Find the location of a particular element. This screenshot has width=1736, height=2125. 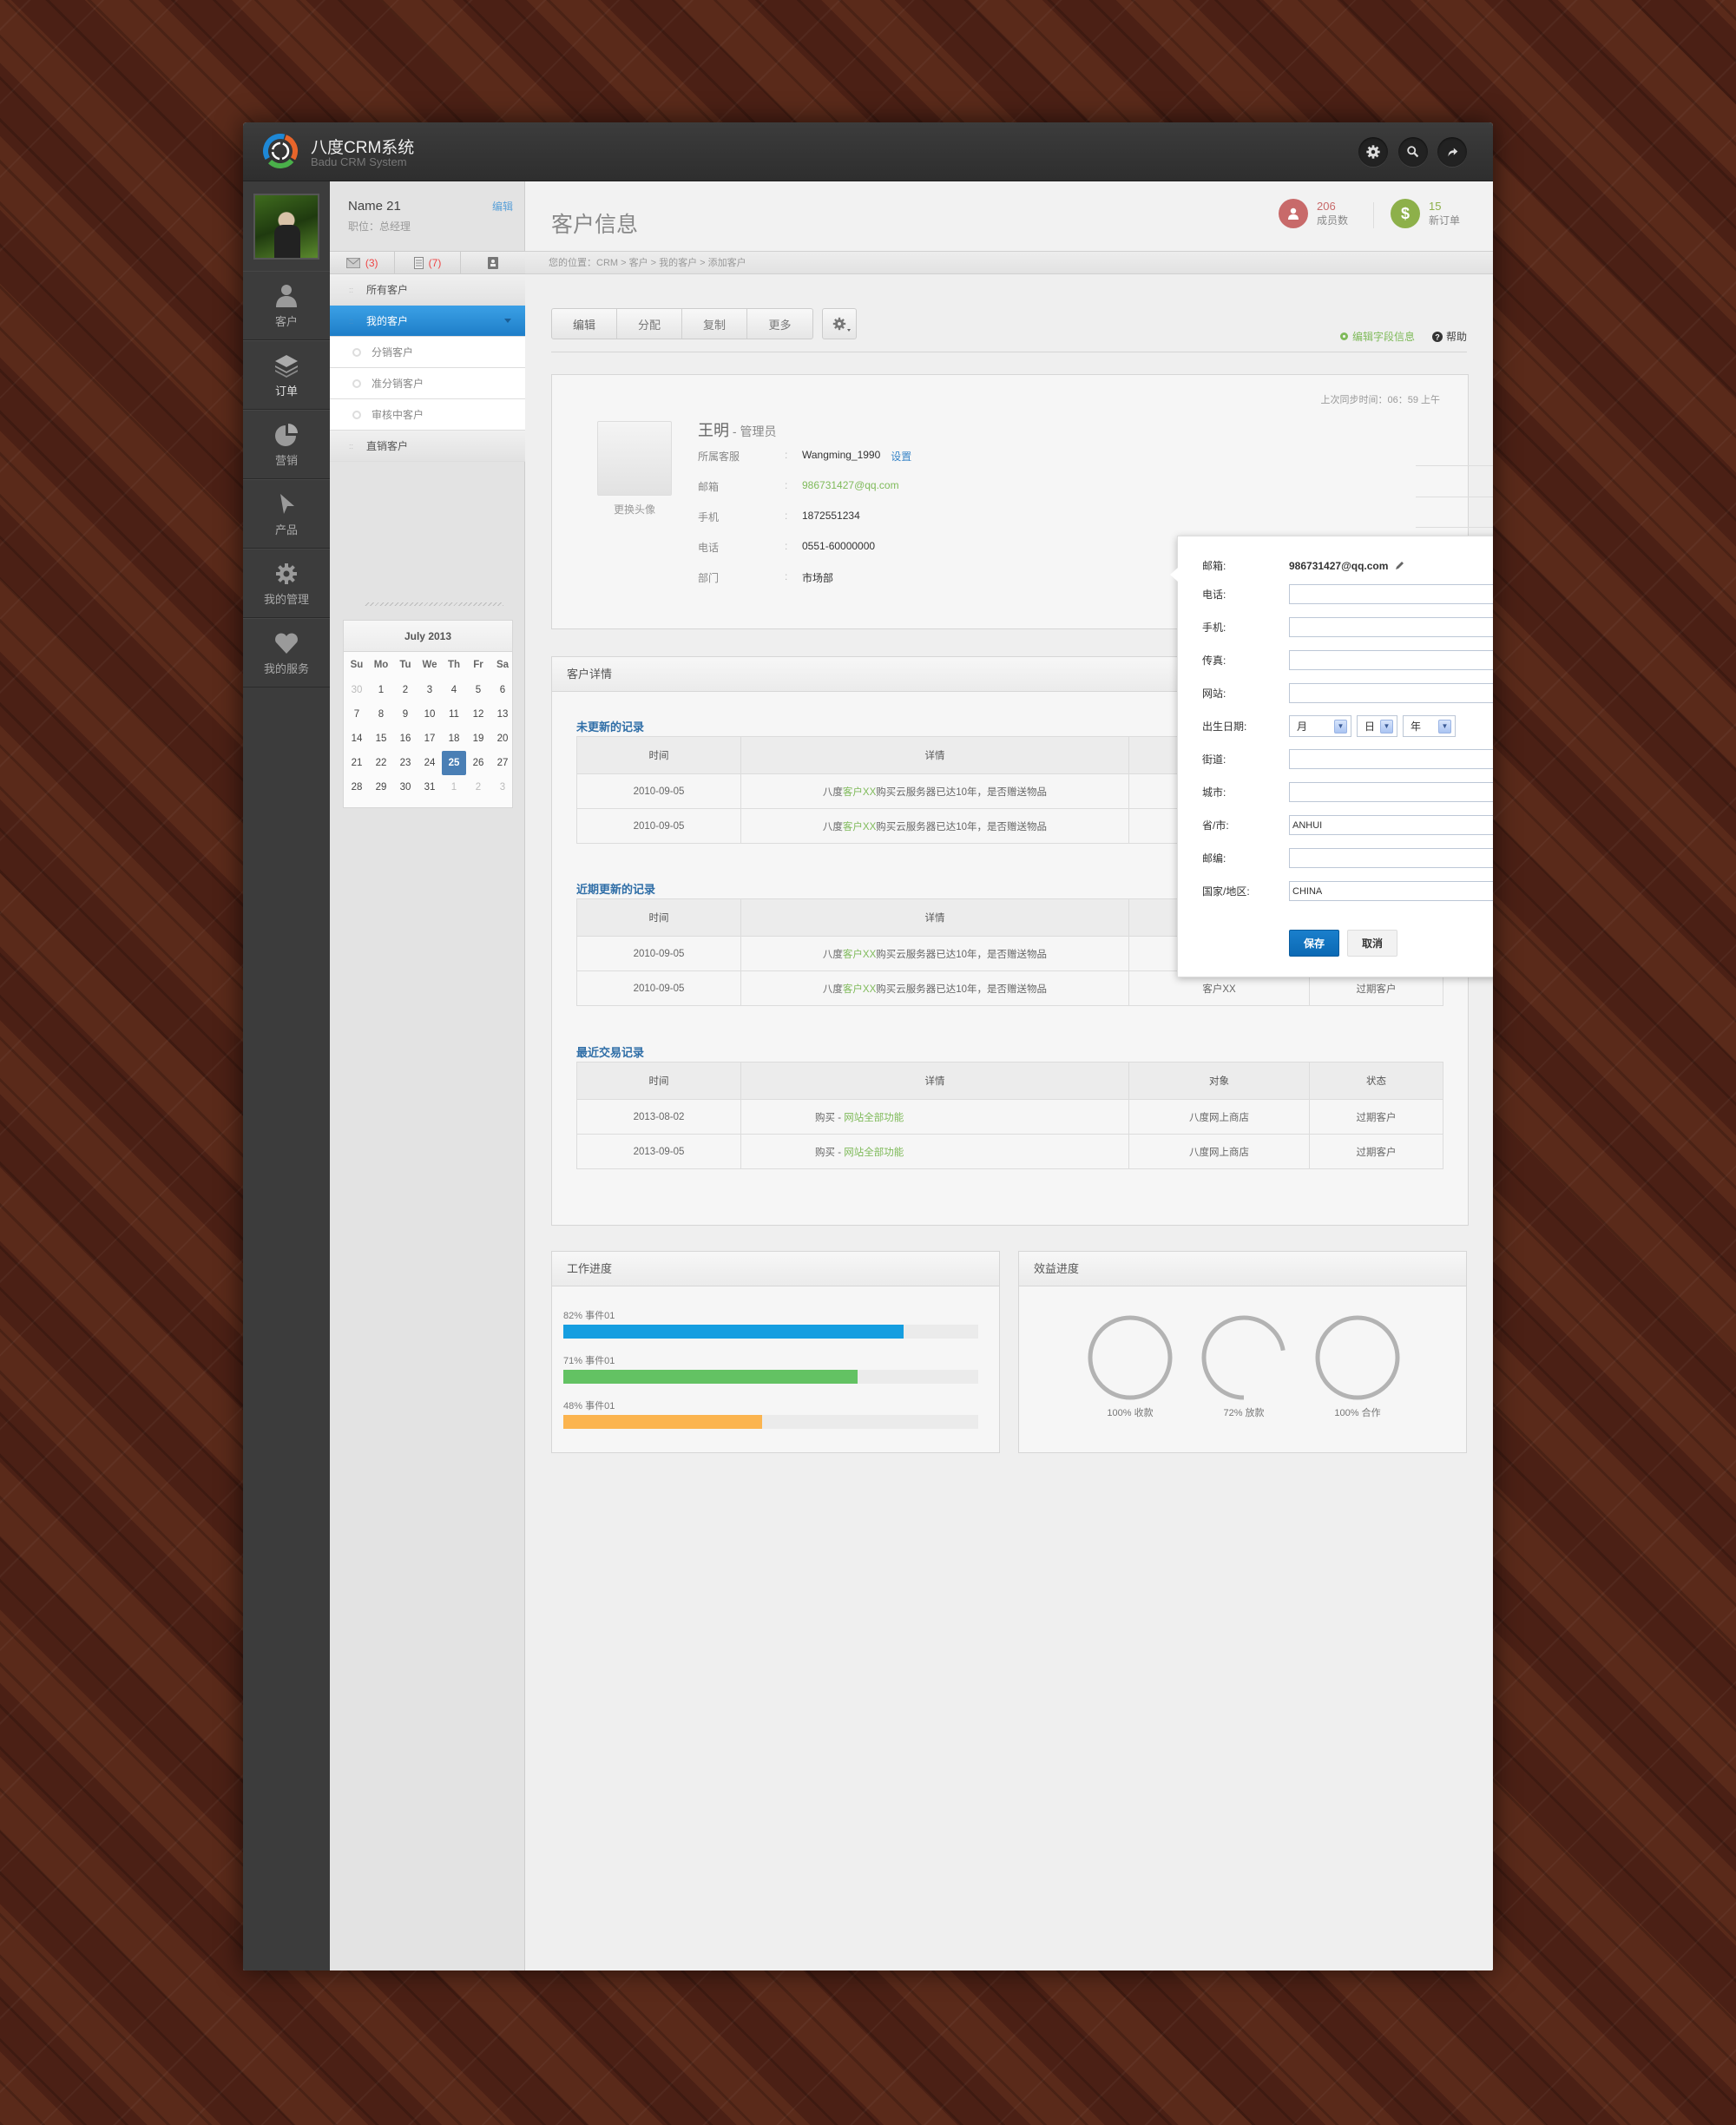

calendar-day: 19 is located at coordinates (478, 739).